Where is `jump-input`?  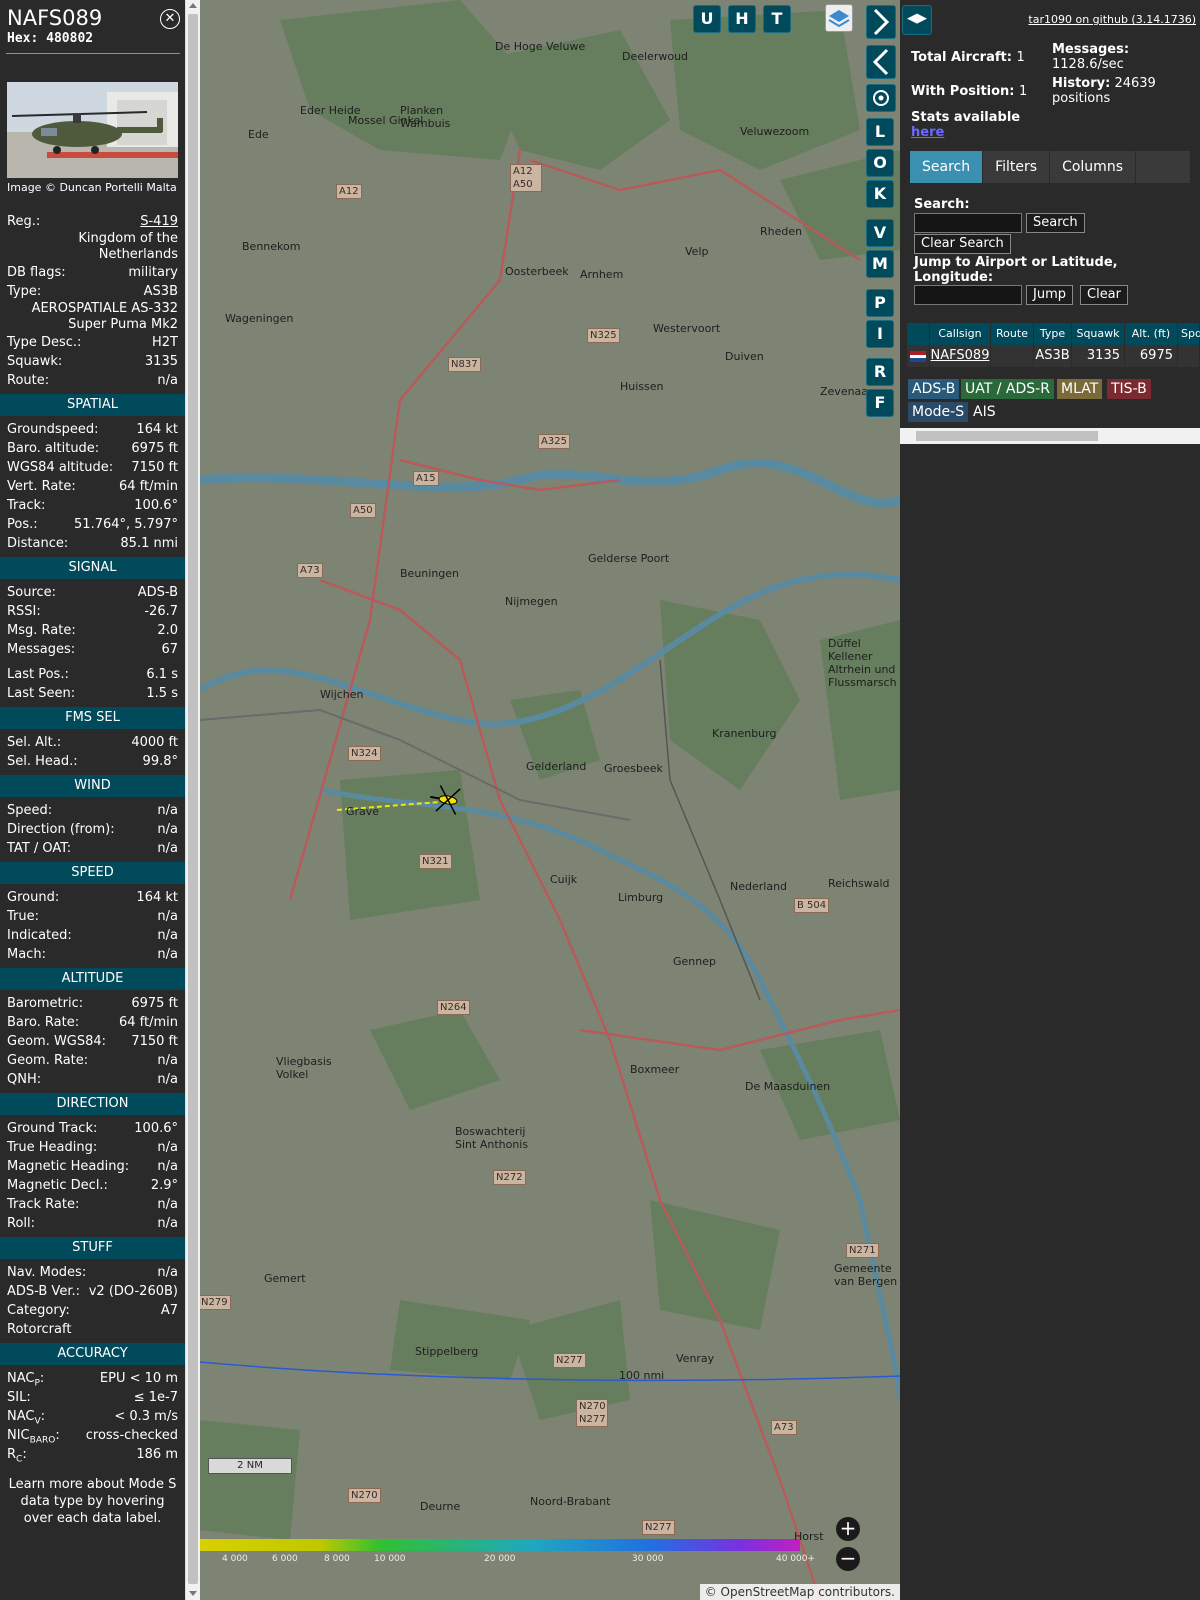
jump-input is located at coordinates (968, 295).